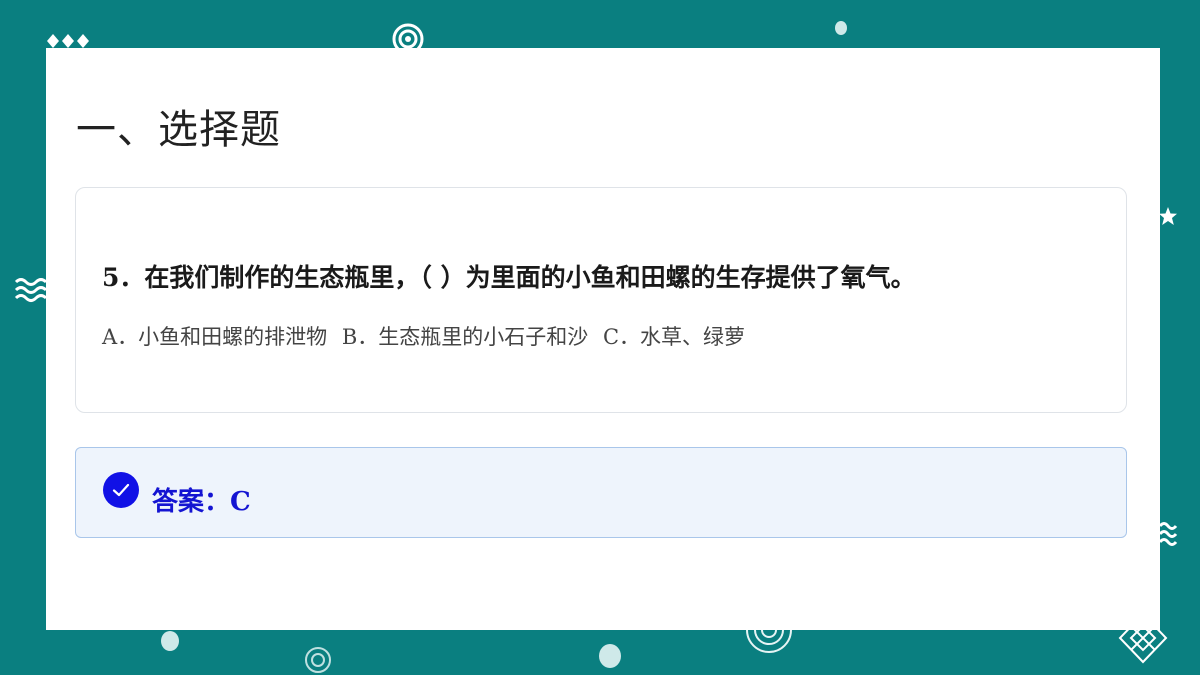 This screenshot has height=675, width=1200. I want to click on answer-card: 答案：C, so click(601, 492).